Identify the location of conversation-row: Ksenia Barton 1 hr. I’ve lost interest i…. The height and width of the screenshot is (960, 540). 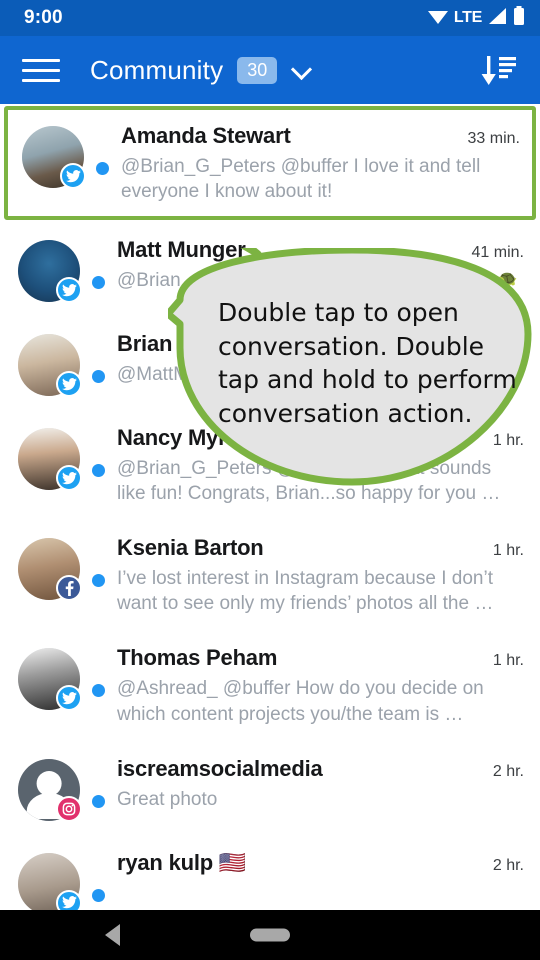
(270, 575).